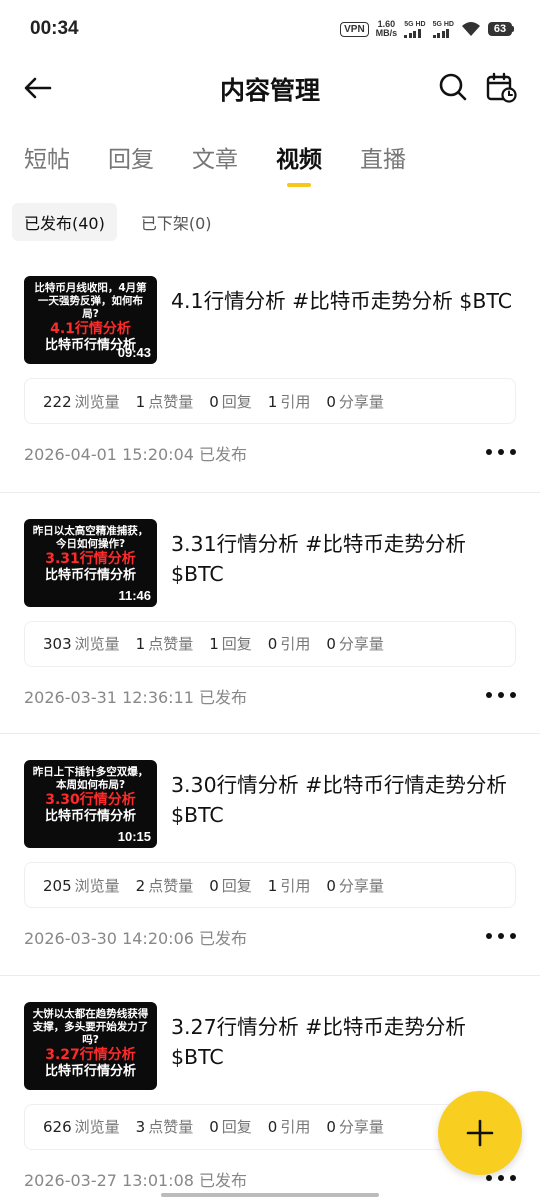  I want to click on tab-videos: 视频, so click(299, 164).